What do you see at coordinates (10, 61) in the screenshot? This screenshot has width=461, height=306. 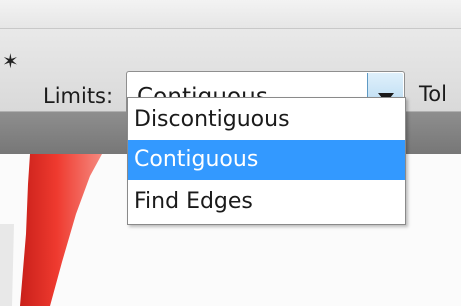 I see `magic-wand-icon: ✶` at bounding box center [10, 61].